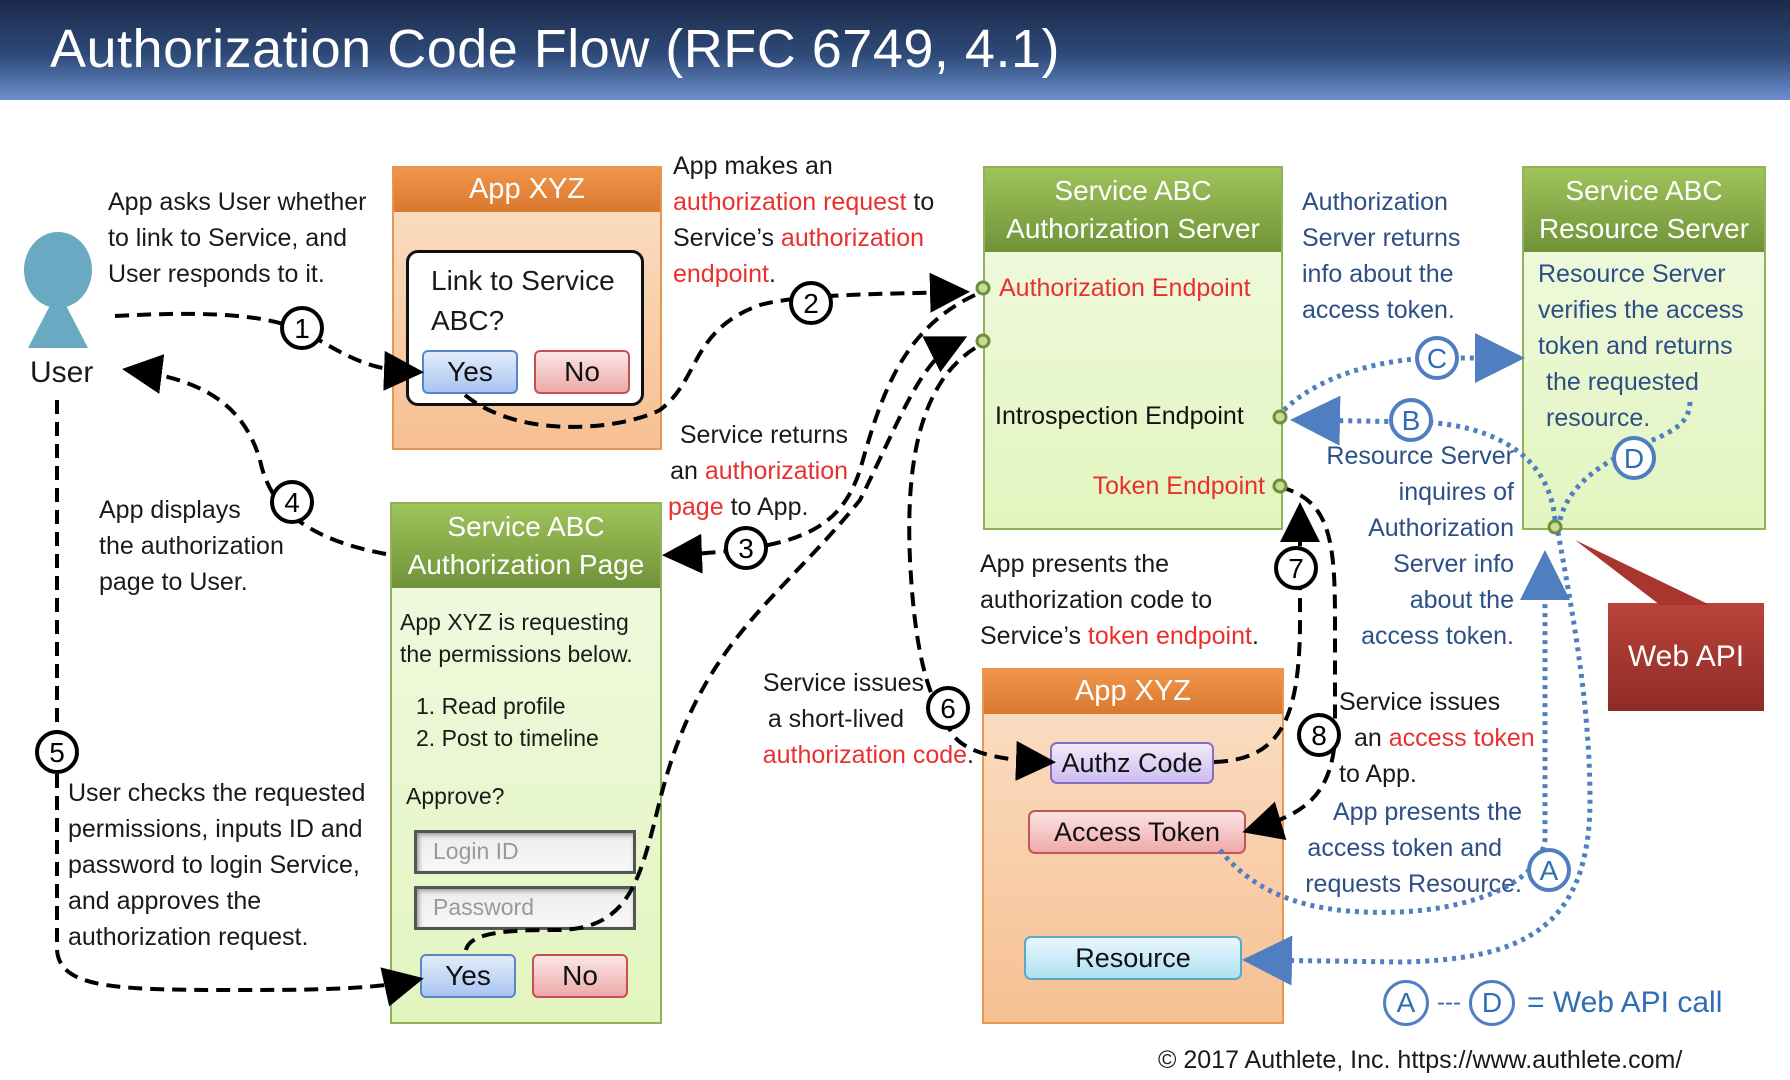 This screenshot has height=1080, width=1790. What do you see at coordinates (302, 328) in the screenshot?
I see `step-number: 1` at bounding box center [302, 328].